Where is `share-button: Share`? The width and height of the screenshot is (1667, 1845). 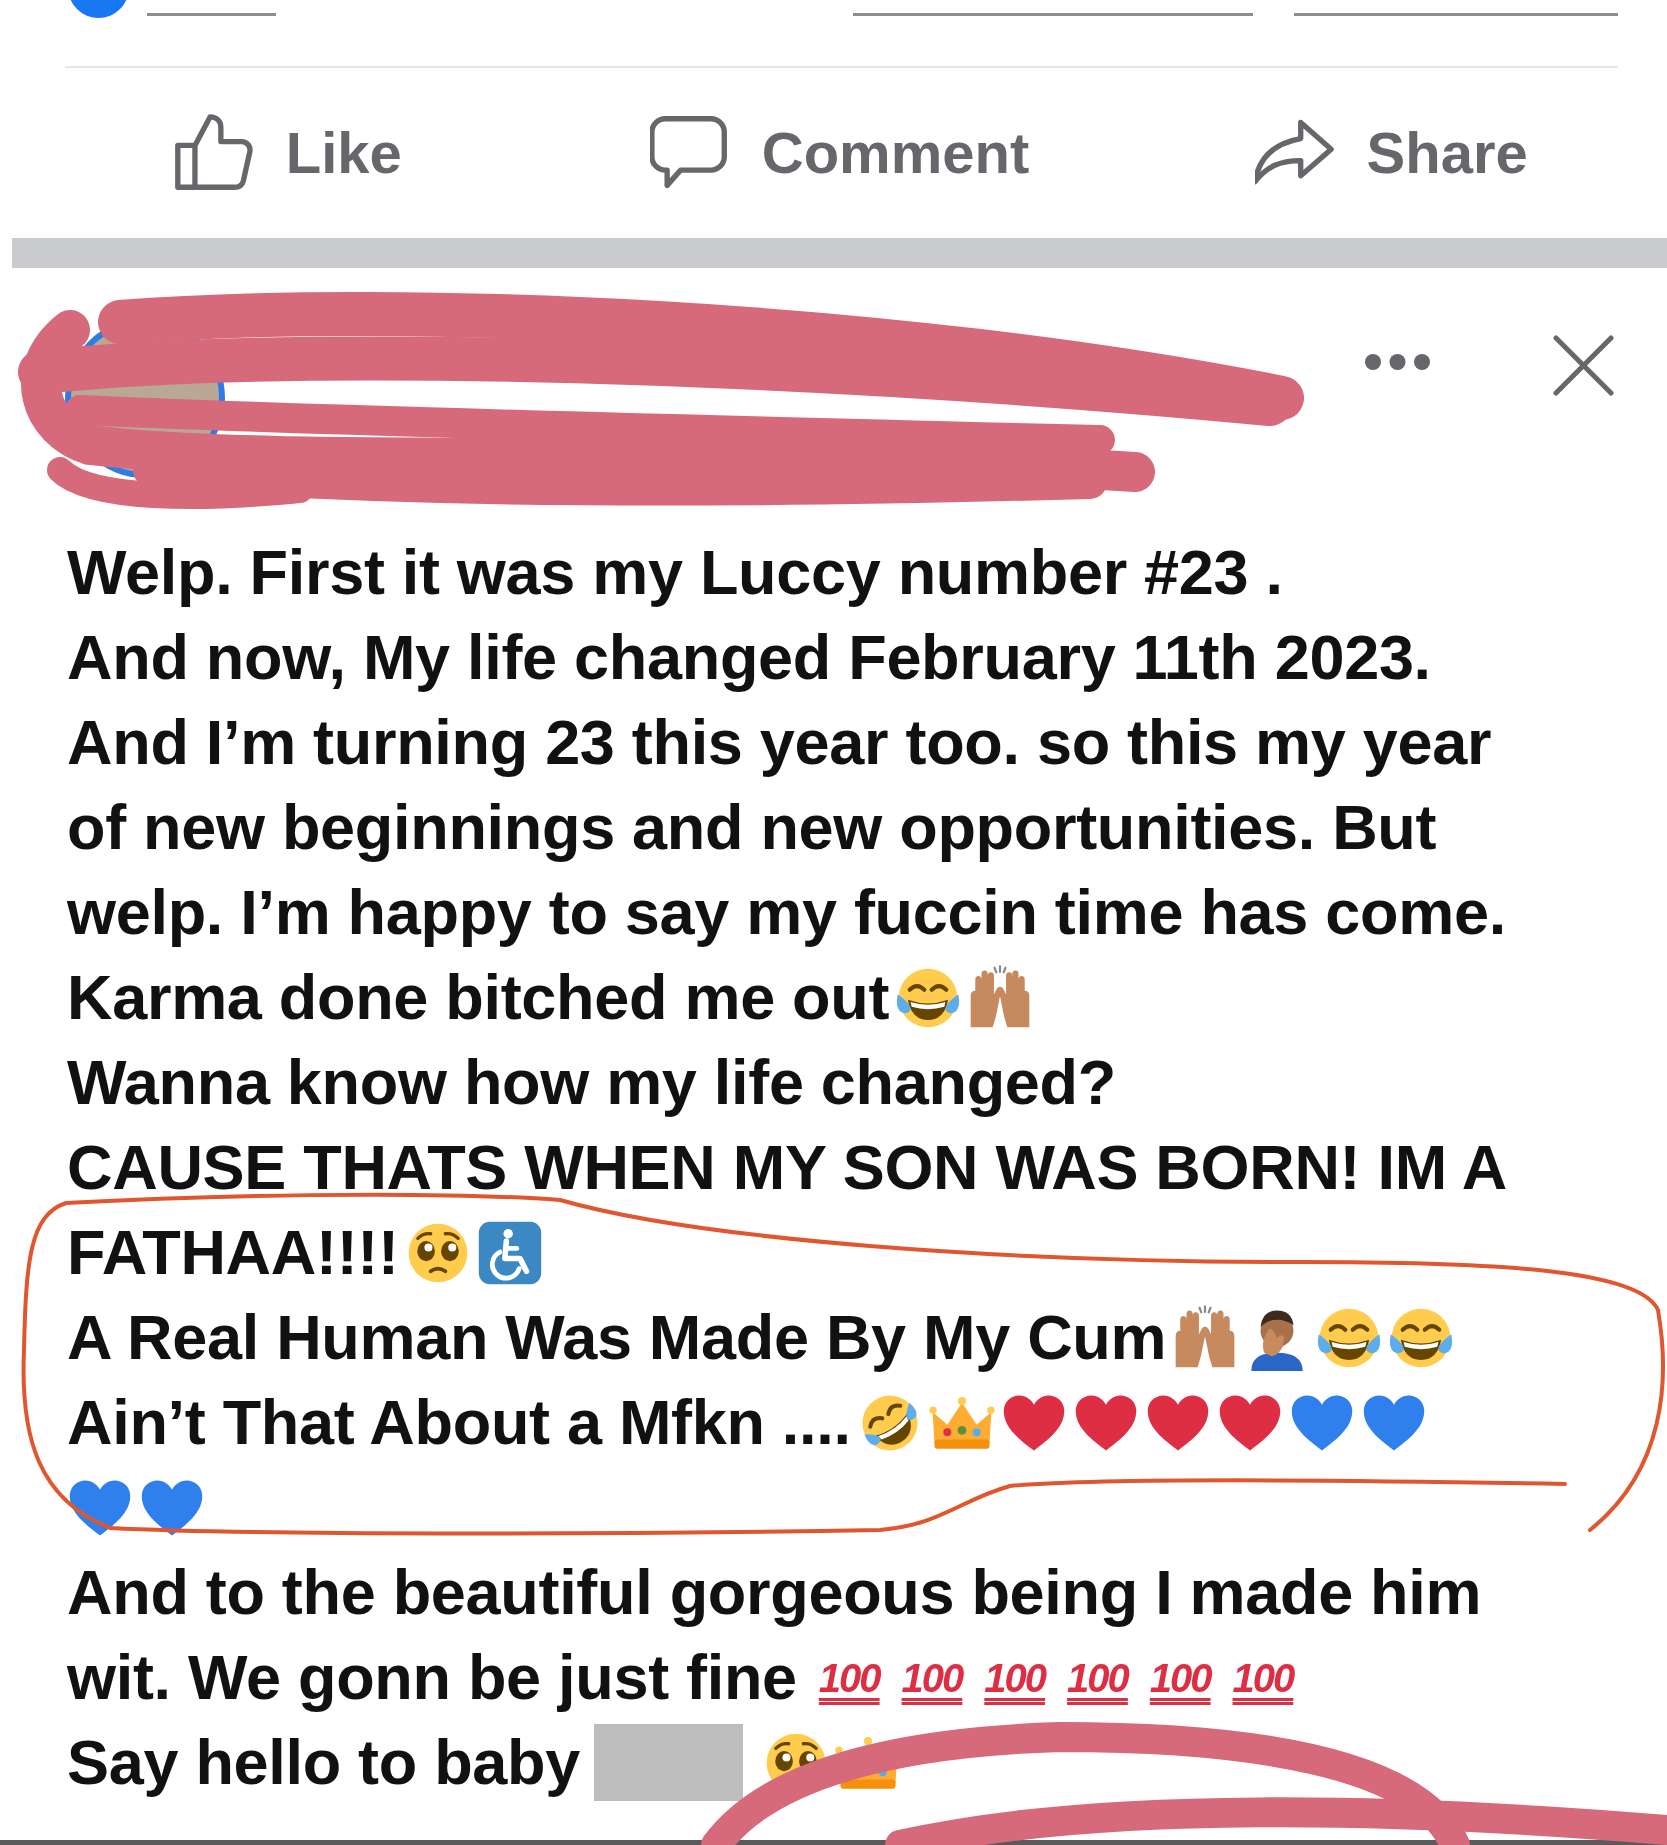 share-button: Share is located at coordinates (1391, 153).